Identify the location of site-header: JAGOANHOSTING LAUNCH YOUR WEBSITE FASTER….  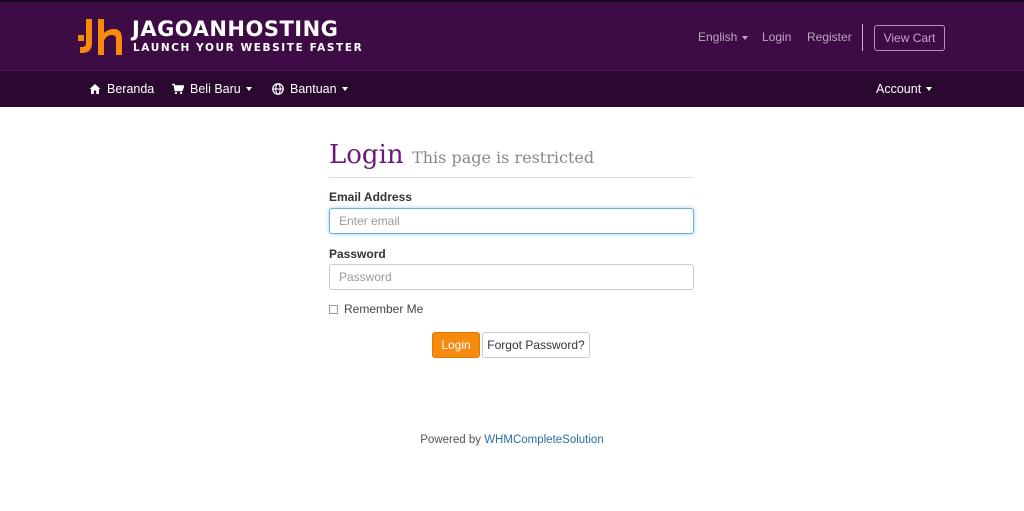
(512, 35).